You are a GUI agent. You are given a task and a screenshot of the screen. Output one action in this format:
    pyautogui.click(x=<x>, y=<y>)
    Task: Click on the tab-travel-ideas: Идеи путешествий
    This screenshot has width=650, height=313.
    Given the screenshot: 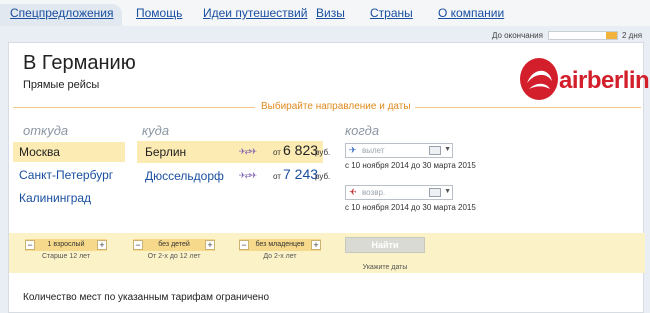 What is the action you would take?
    pyautogui.click(x=255, y=13)
    